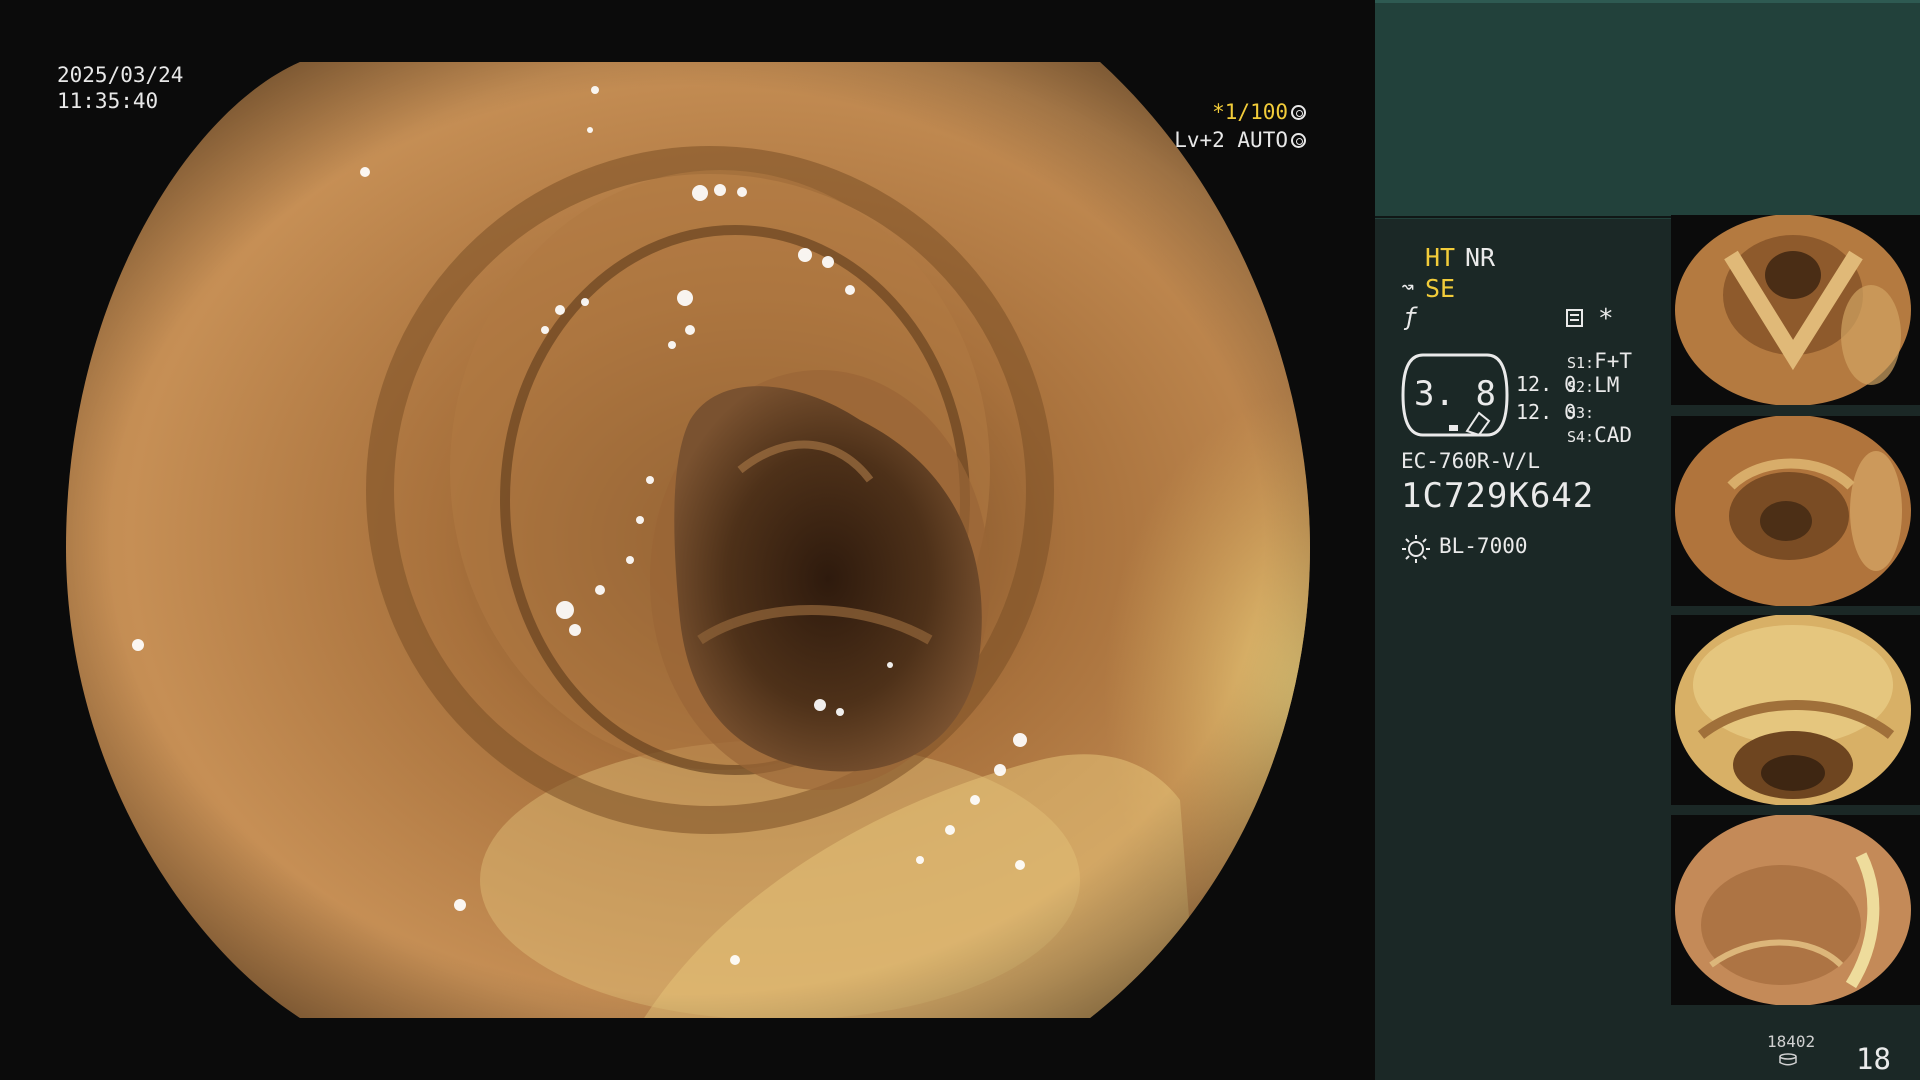 Image resolution: width=1920 pixels, height=1080 pixels. What do you see at coordinates (120, 88) in the screenshot?
I see `datetime-display: 2025/03/24 11:35:40` at bounding box center [120, 88].